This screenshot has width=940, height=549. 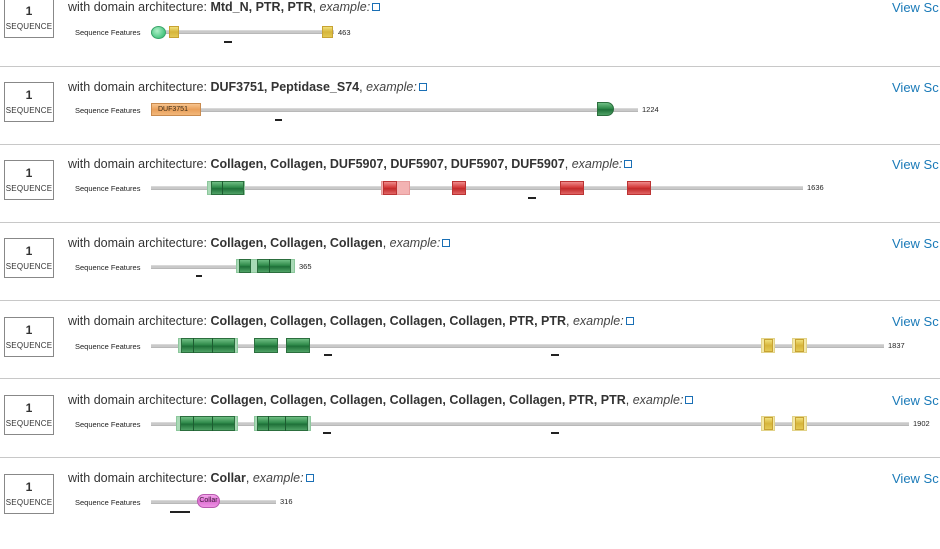 I want to click on domain-list: DUF3751, Peptidase_S74, so click(x=285, y=87).